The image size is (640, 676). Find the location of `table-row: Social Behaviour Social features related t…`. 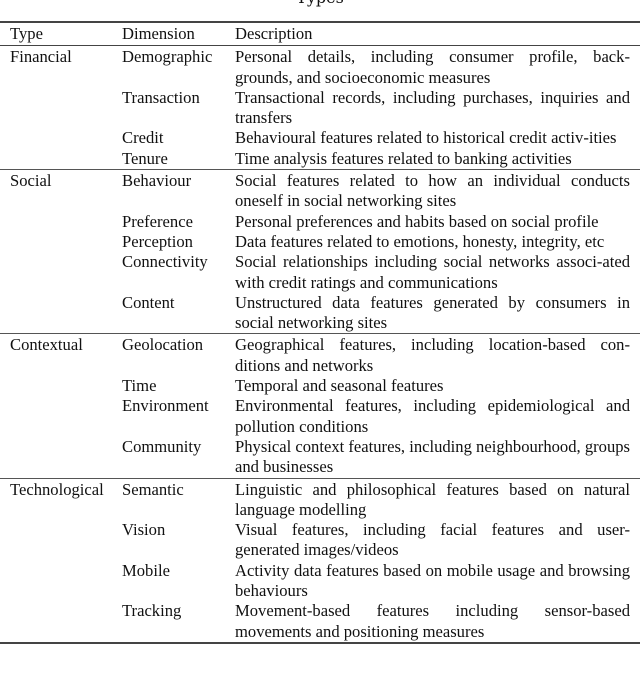

table-row: Social Behaviour Social features related t… is located at coordinates (320, 191).